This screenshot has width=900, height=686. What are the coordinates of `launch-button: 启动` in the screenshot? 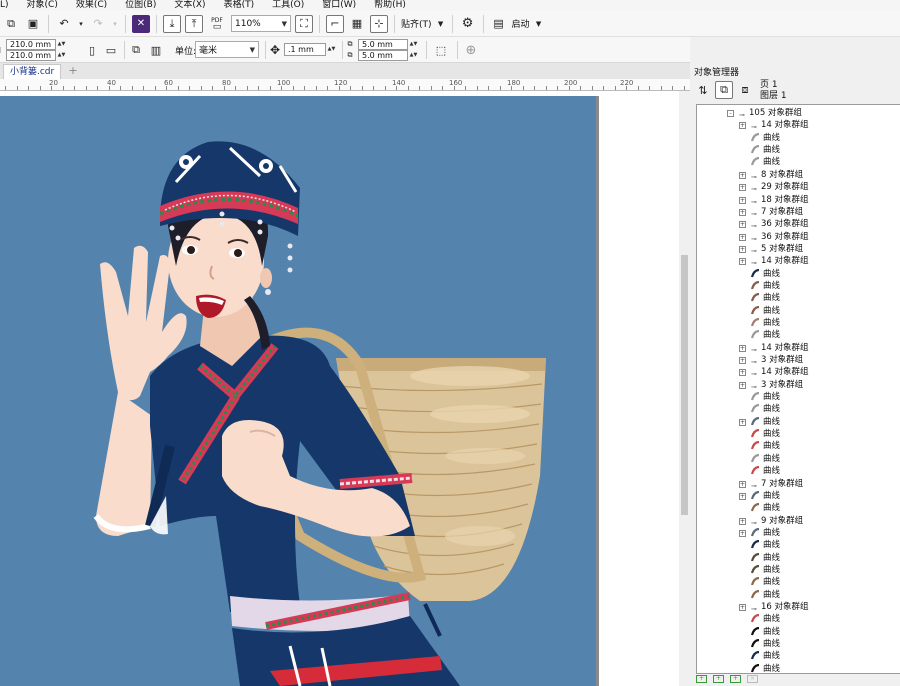 It's located at (521, 23).